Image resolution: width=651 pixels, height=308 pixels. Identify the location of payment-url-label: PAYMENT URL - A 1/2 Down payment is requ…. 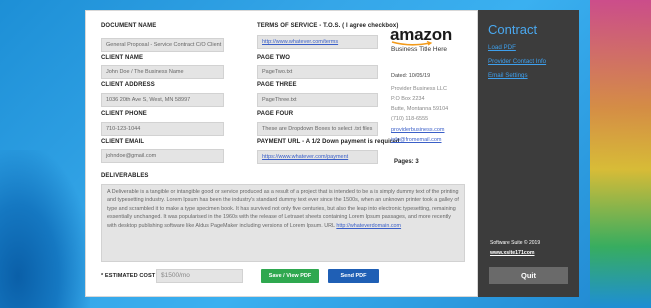
(328, 142).